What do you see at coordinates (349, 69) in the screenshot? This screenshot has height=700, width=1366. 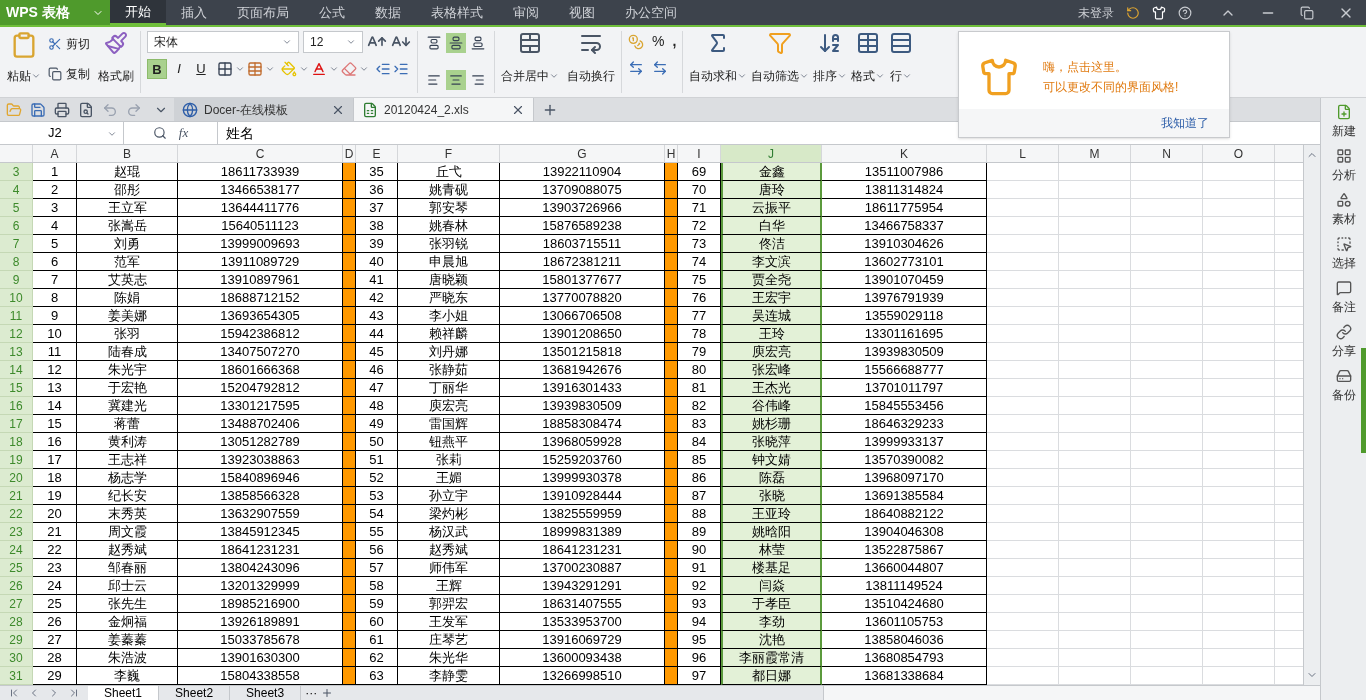 I see `clear-format-icon` at bounding box center [349, 69].